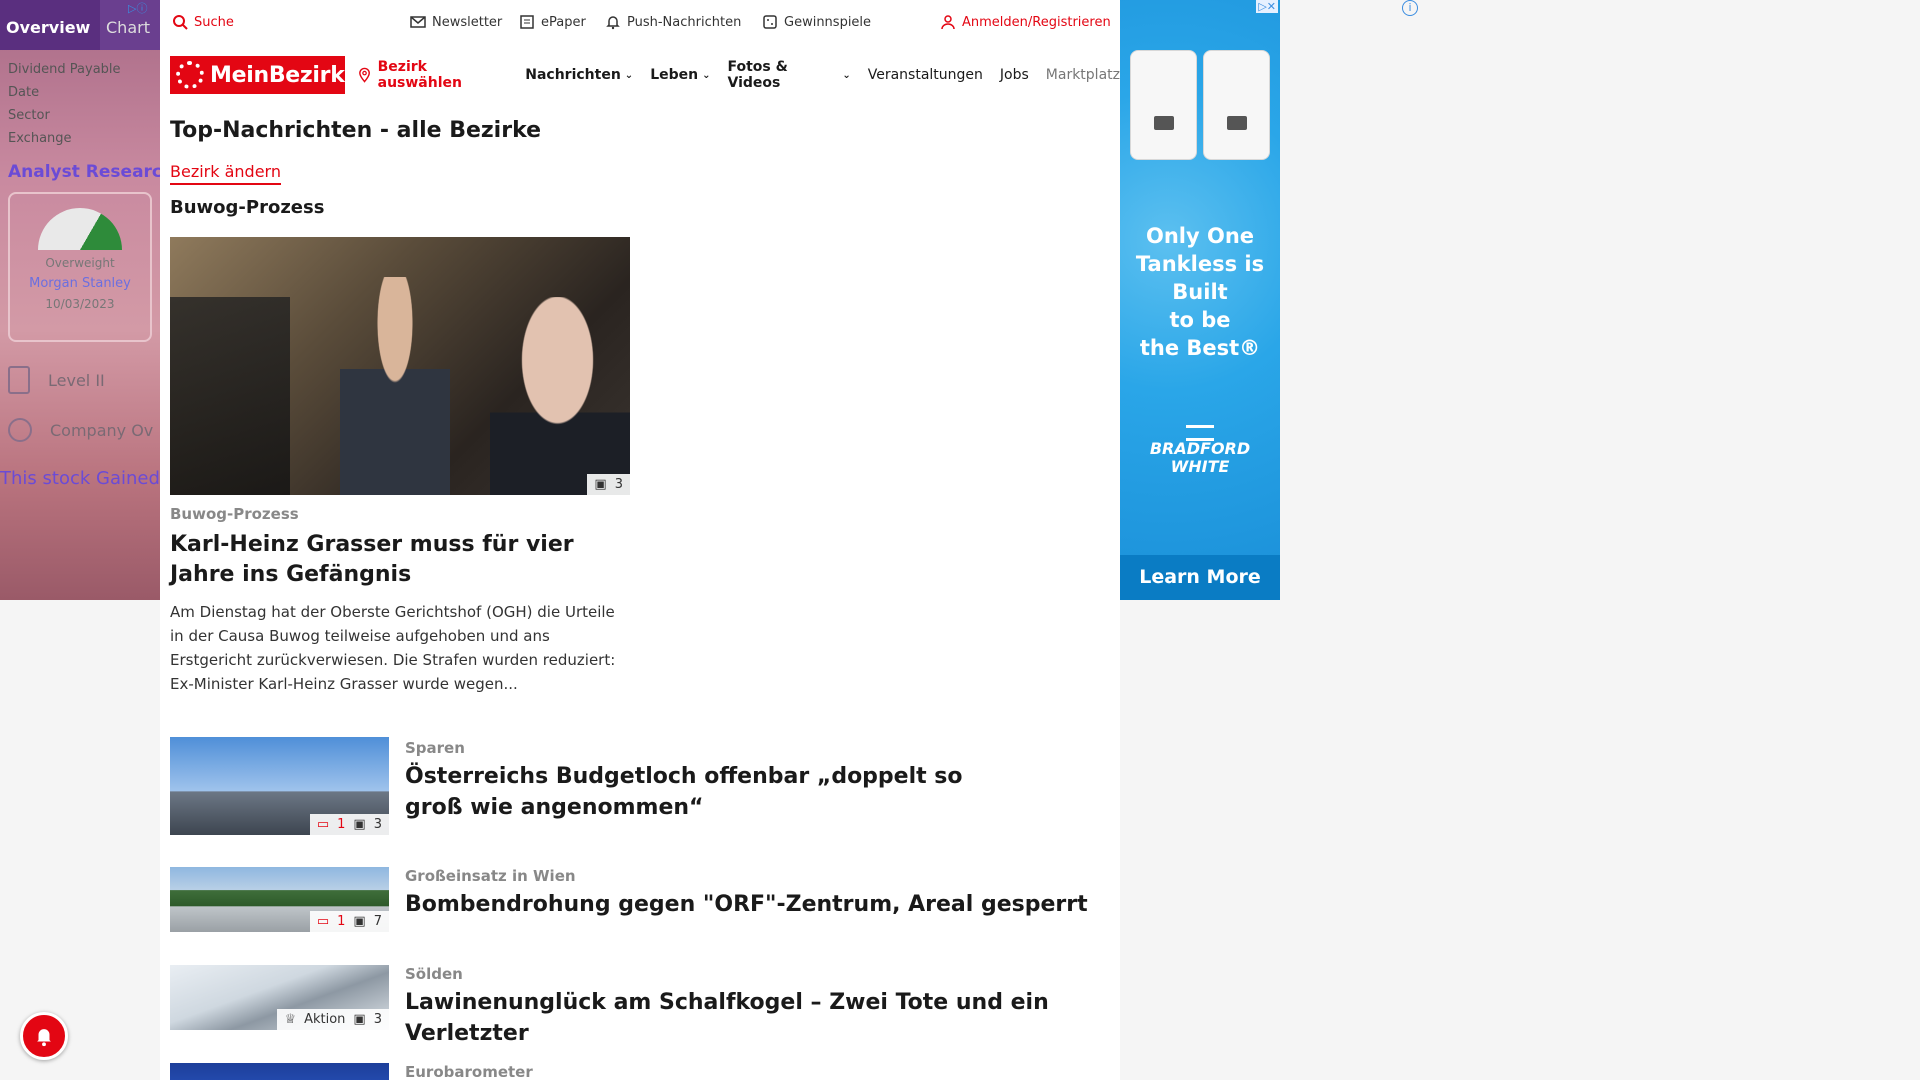 The image size is (1920, 1080). Describe the element at coordinates (279, 1071) in the screenshot. I see `article-thumbnail` at that location.